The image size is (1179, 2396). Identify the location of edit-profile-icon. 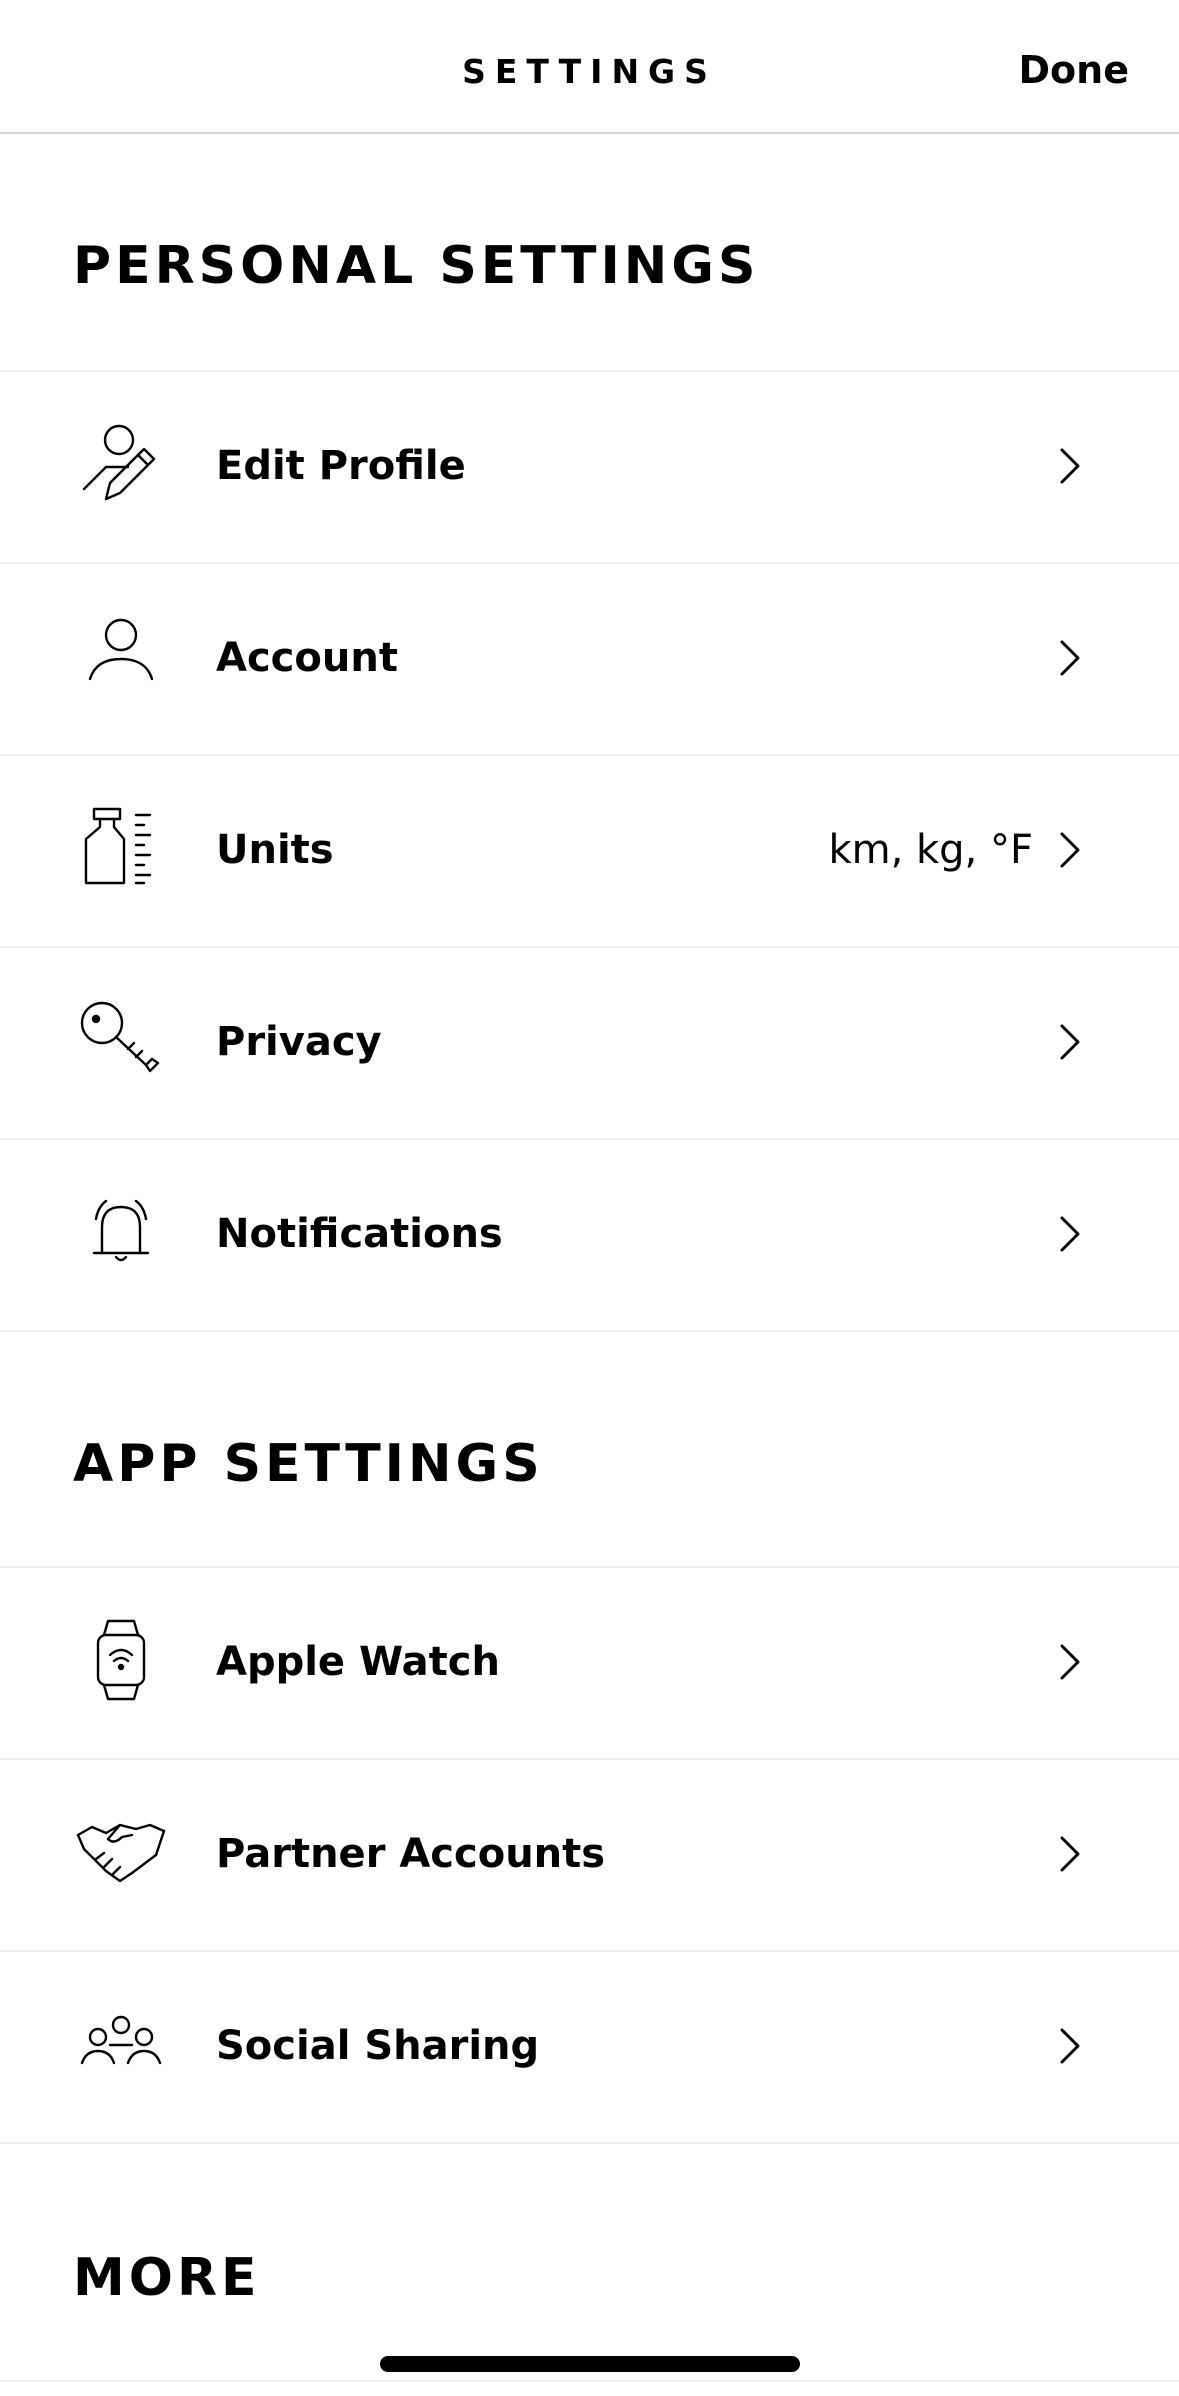
(121, 464).